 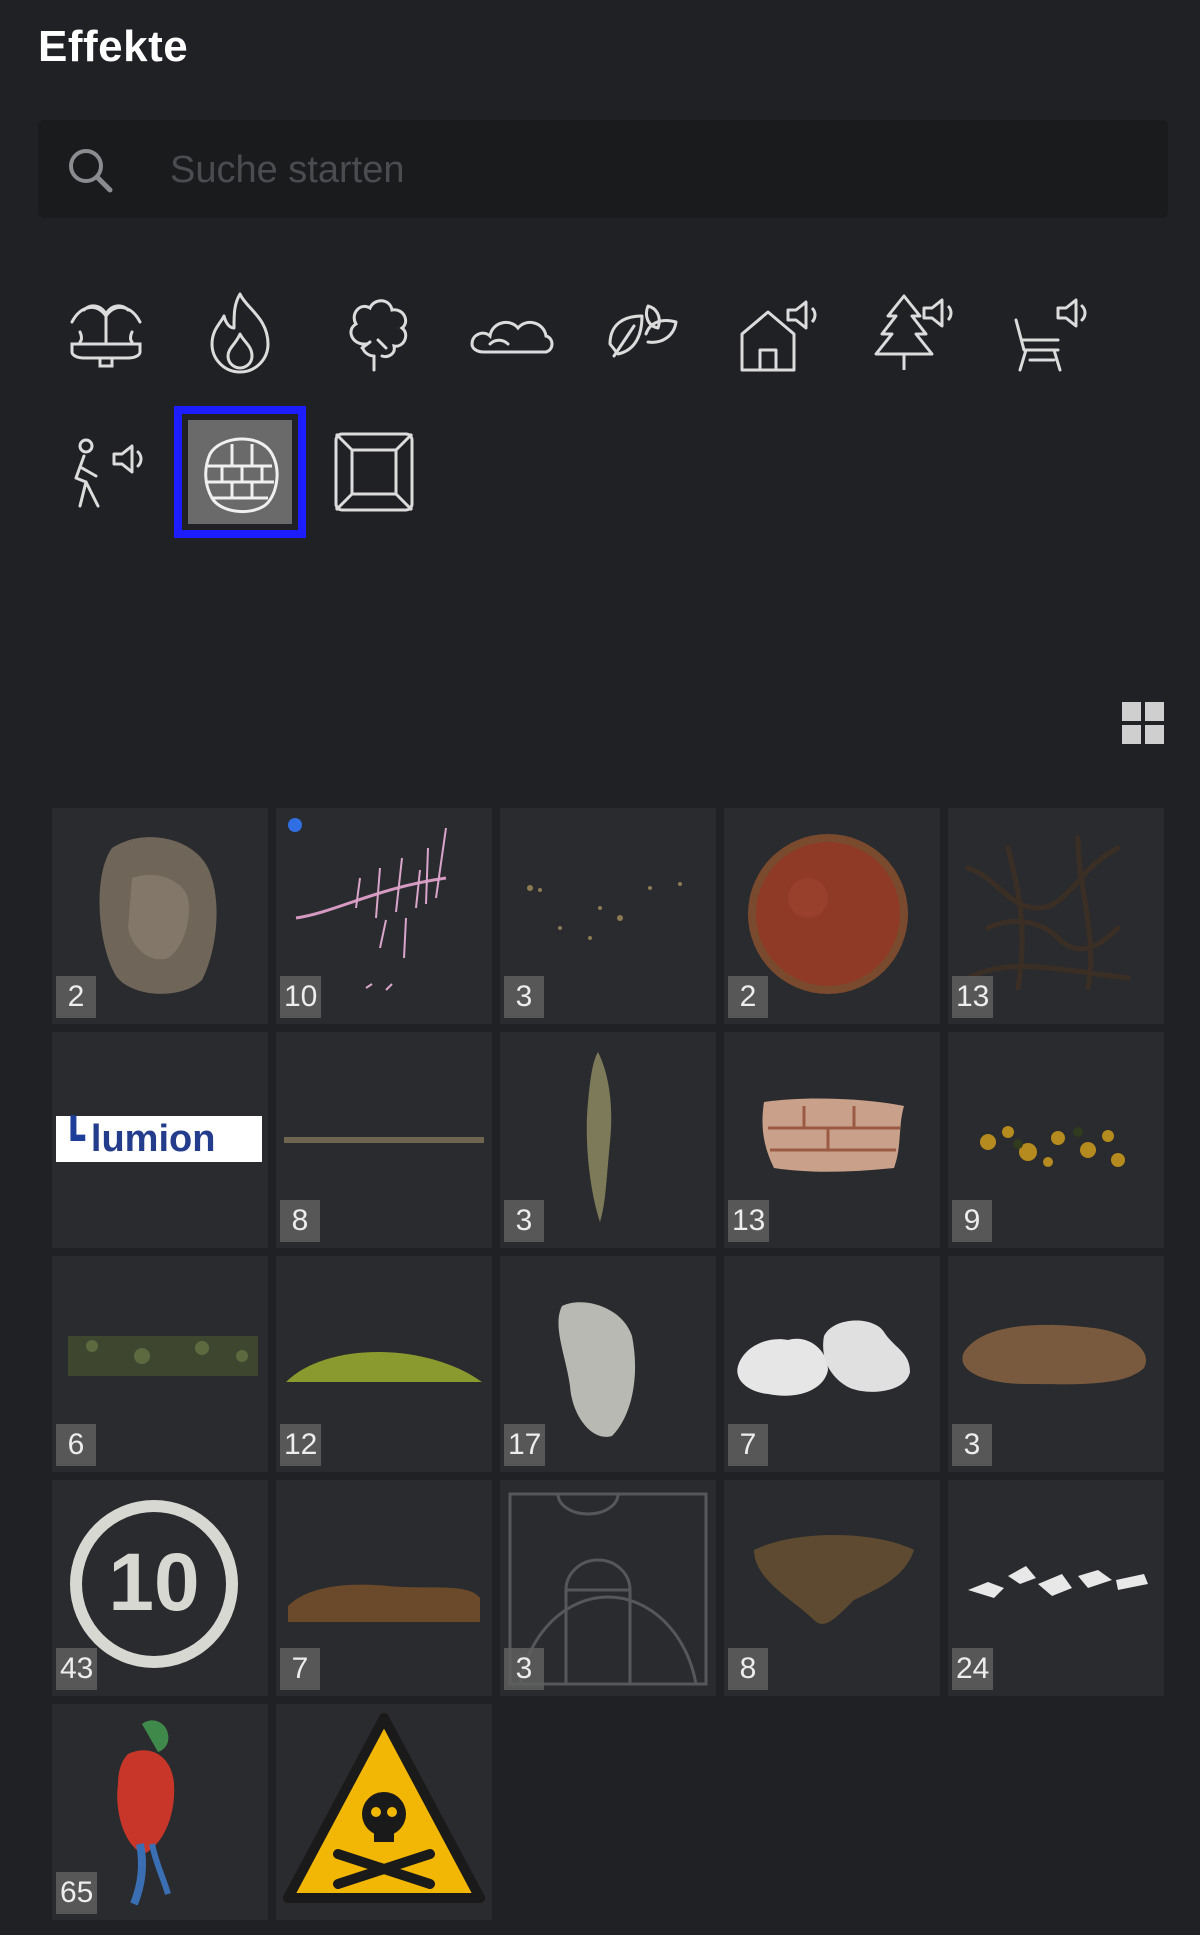 I want to click on house-sound-icon, so click(x=778, y=332).